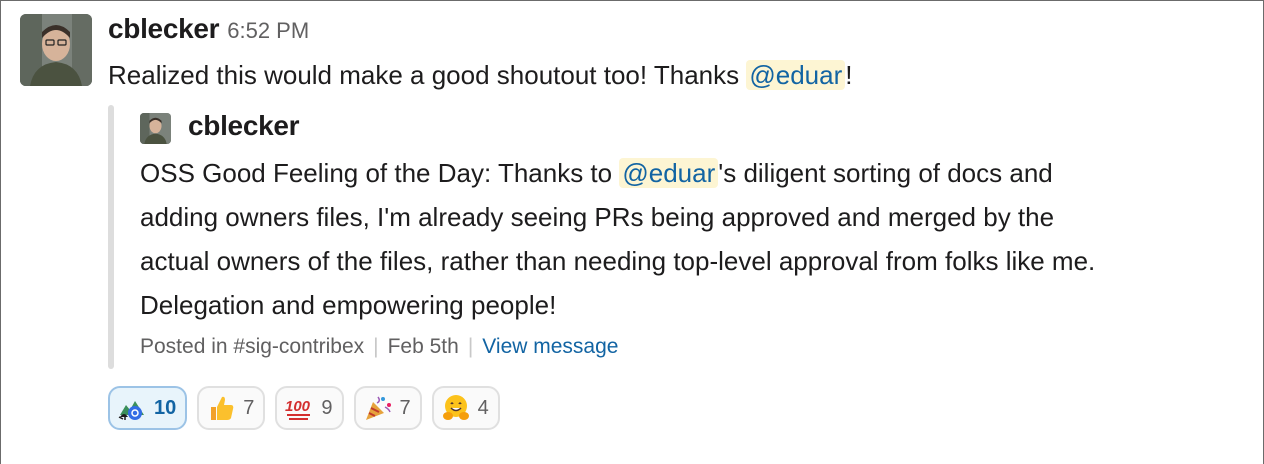  I want to click on view-message-link: View message, so click(550, 346).